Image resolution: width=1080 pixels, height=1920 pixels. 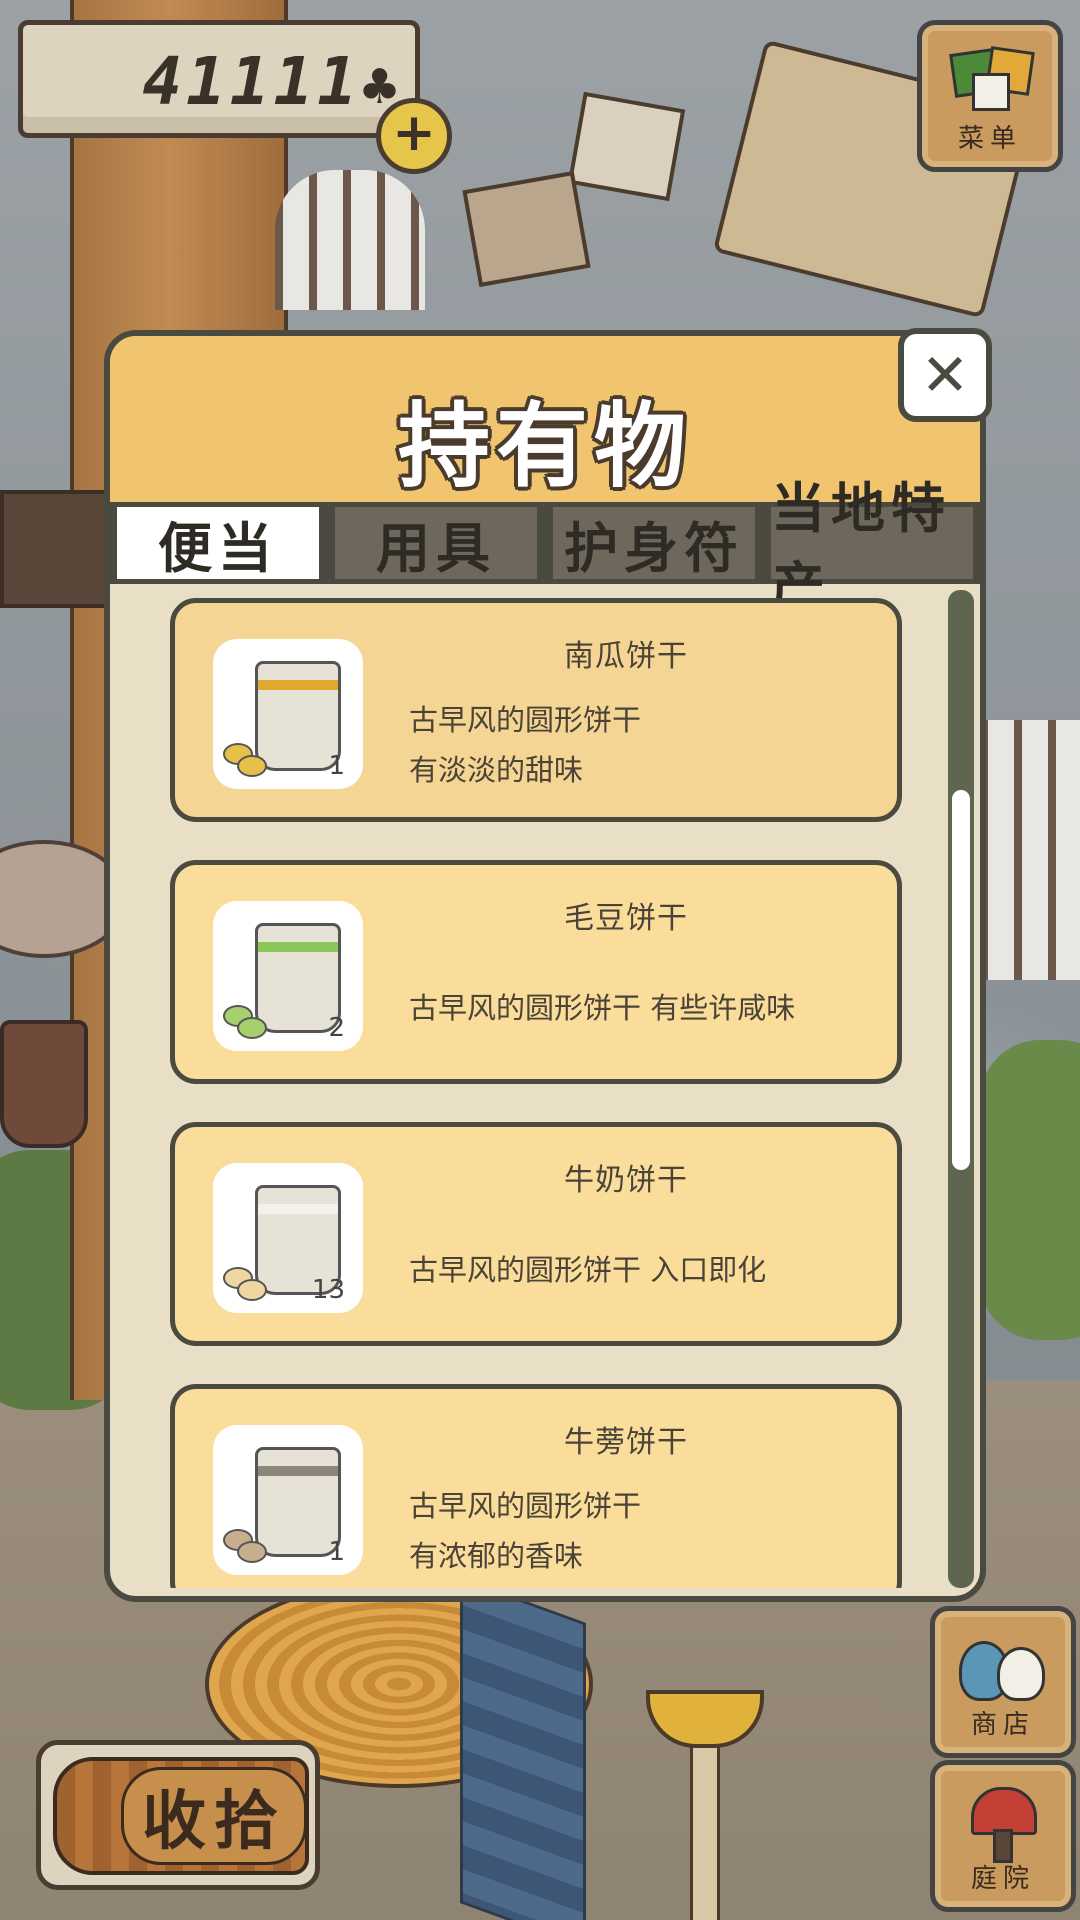 What do you see at coordinates (288, 976) in the screenshot?
I see `cookie-bag-icon: 2` at bounding box center [288, 976].